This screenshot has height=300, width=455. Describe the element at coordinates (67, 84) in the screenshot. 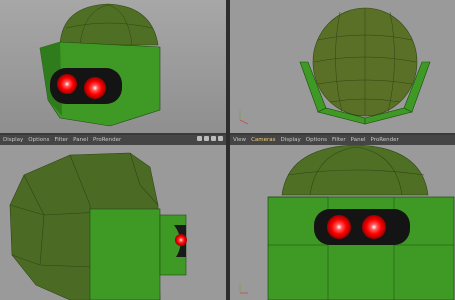

I see `left-eye` at that location.